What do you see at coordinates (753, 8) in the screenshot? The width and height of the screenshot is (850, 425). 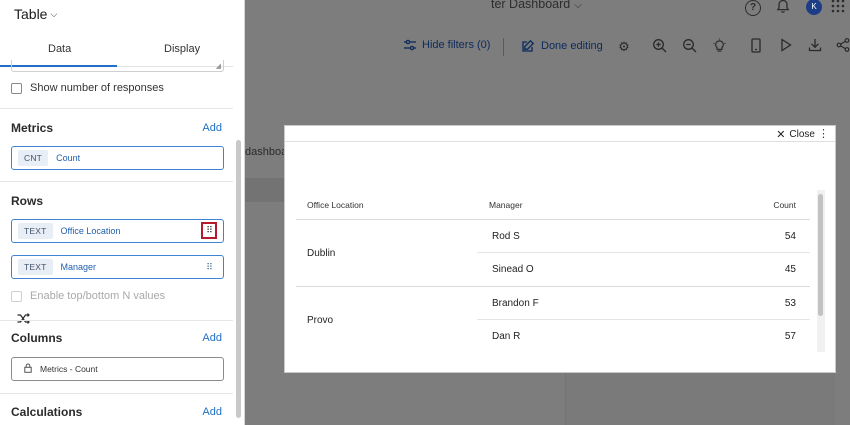 I see `help-icon: ?` at bounding box center [753, 8].